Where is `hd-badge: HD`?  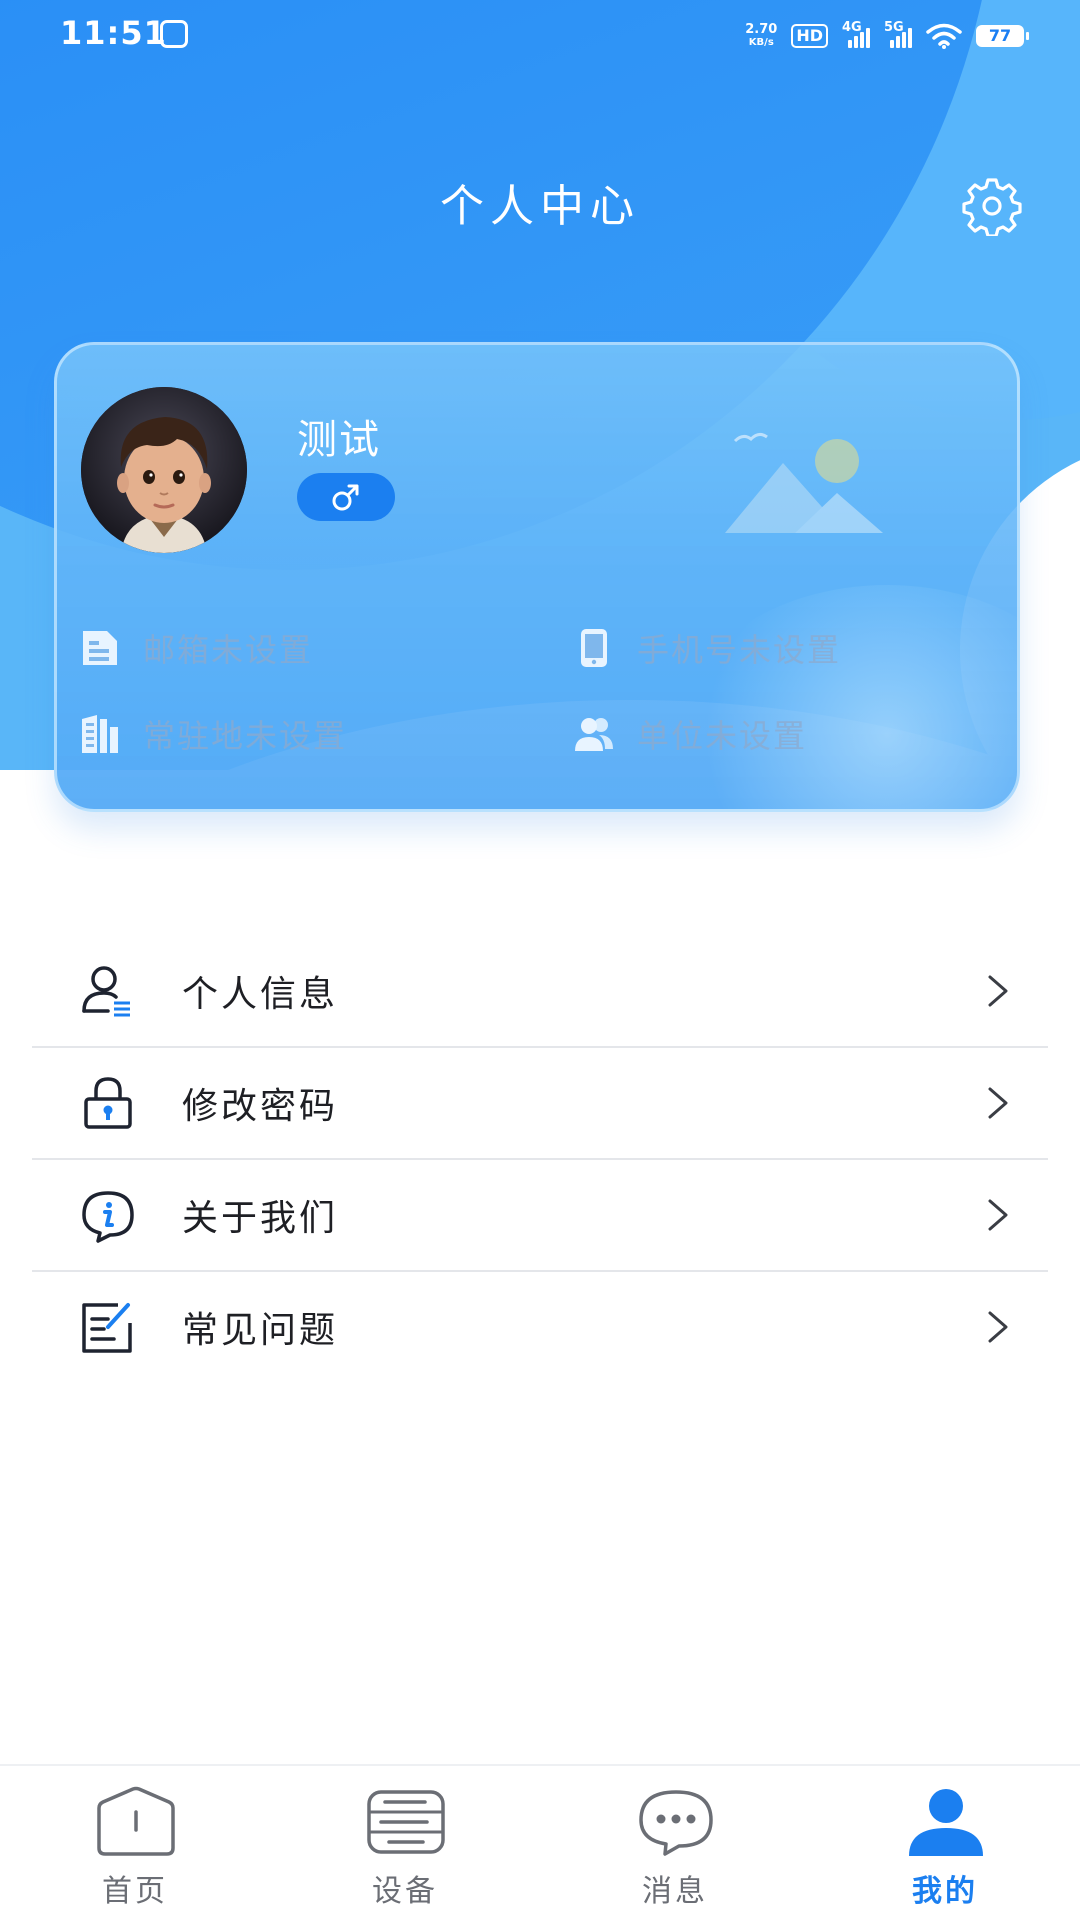
hd-badge: HD is located at coordinates (809, 36).